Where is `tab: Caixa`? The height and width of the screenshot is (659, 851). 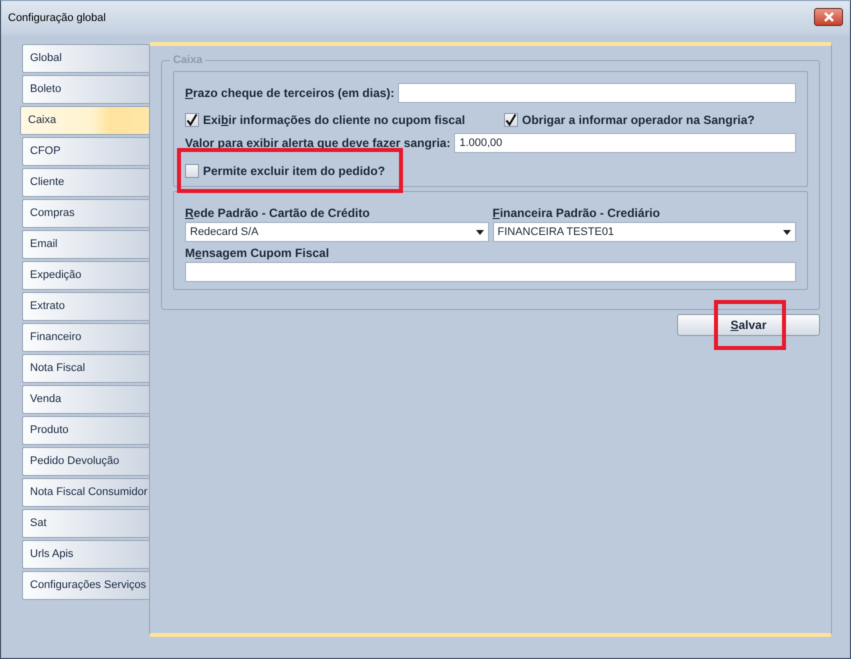
tab: Caixa is located at coordinates (84, 120).